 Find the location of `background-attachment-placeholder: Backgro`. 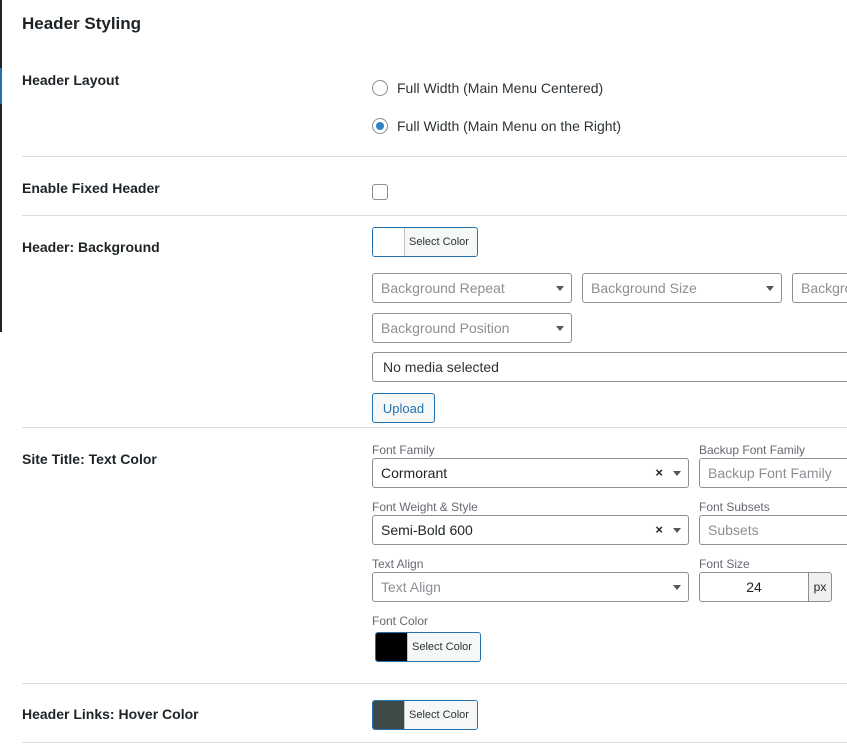

background-attachment-placeholder: Backgro is located at coordinates (824, 288).